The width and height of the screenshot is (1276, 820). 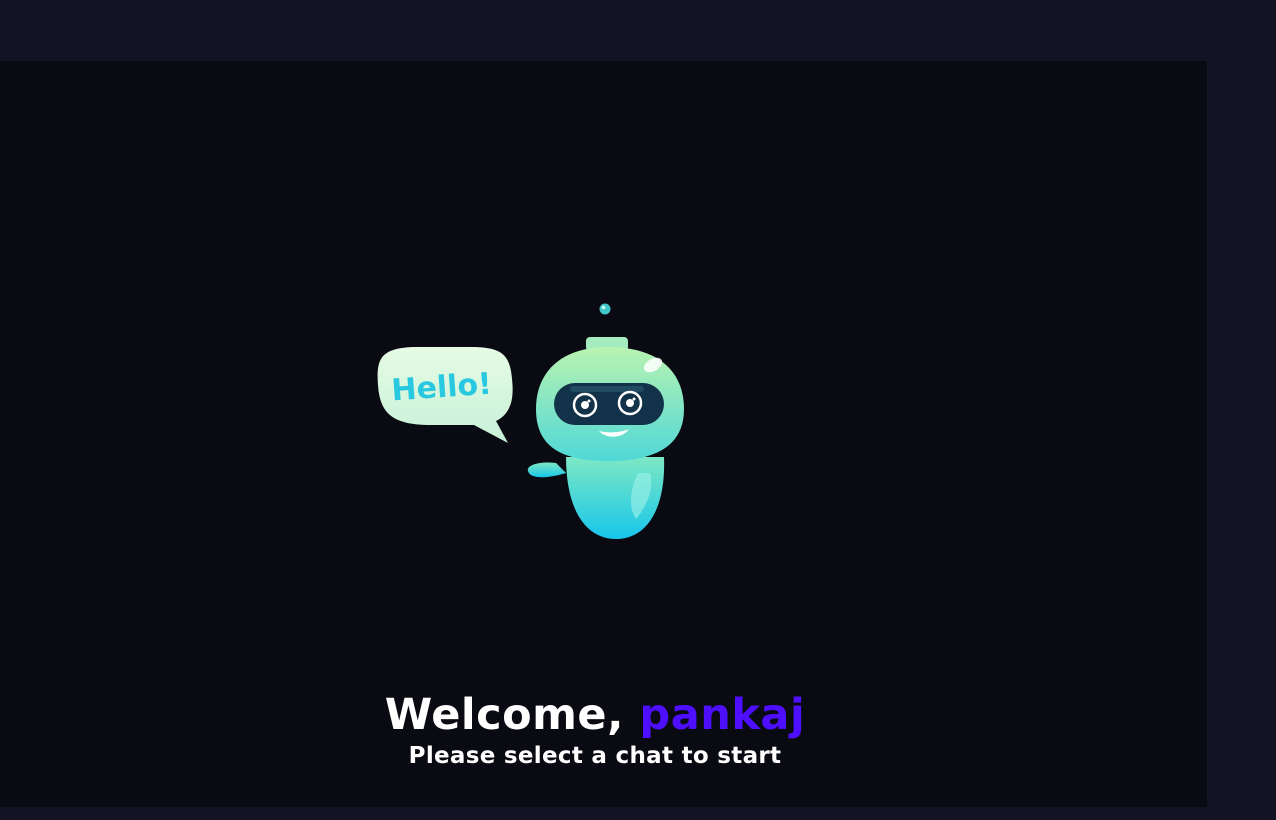 What do you see at coordinates (605, 309) in the screenshot?
I see `antenna-light` at bounding box center [605, 309].